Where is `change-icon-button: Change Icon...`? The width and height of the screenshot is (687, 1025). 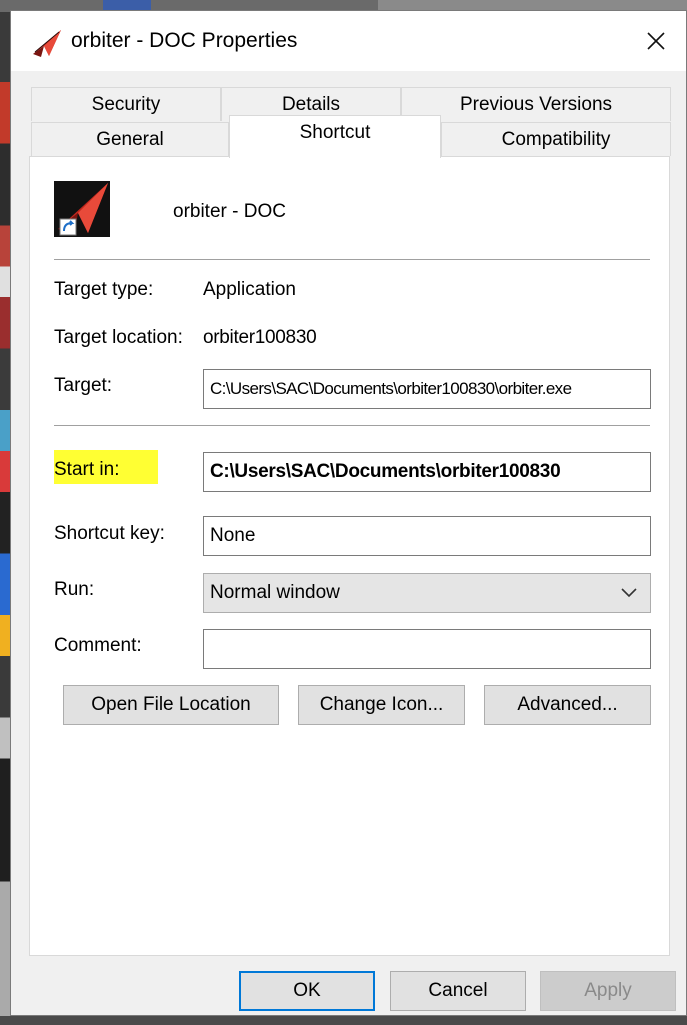
change-icon-button: Change Icon... is located at coordinates (381, 705).